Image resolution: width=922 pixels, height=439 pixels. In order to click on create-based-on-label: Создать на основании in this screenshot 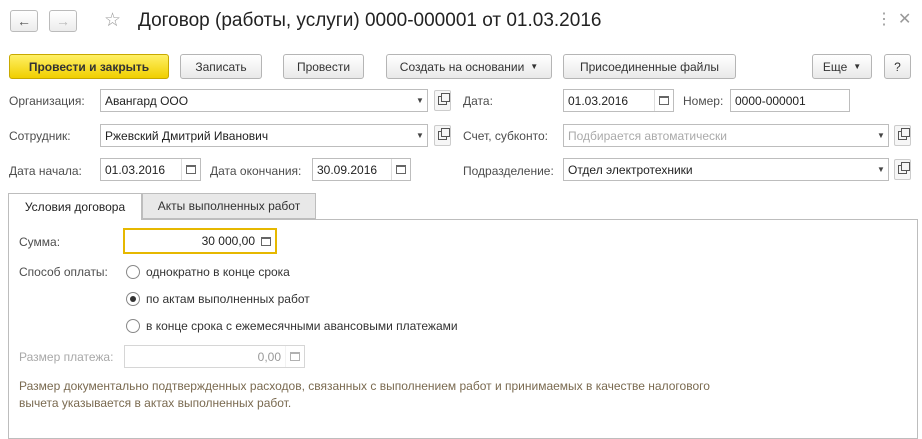, I will do `click(462, 66)`.